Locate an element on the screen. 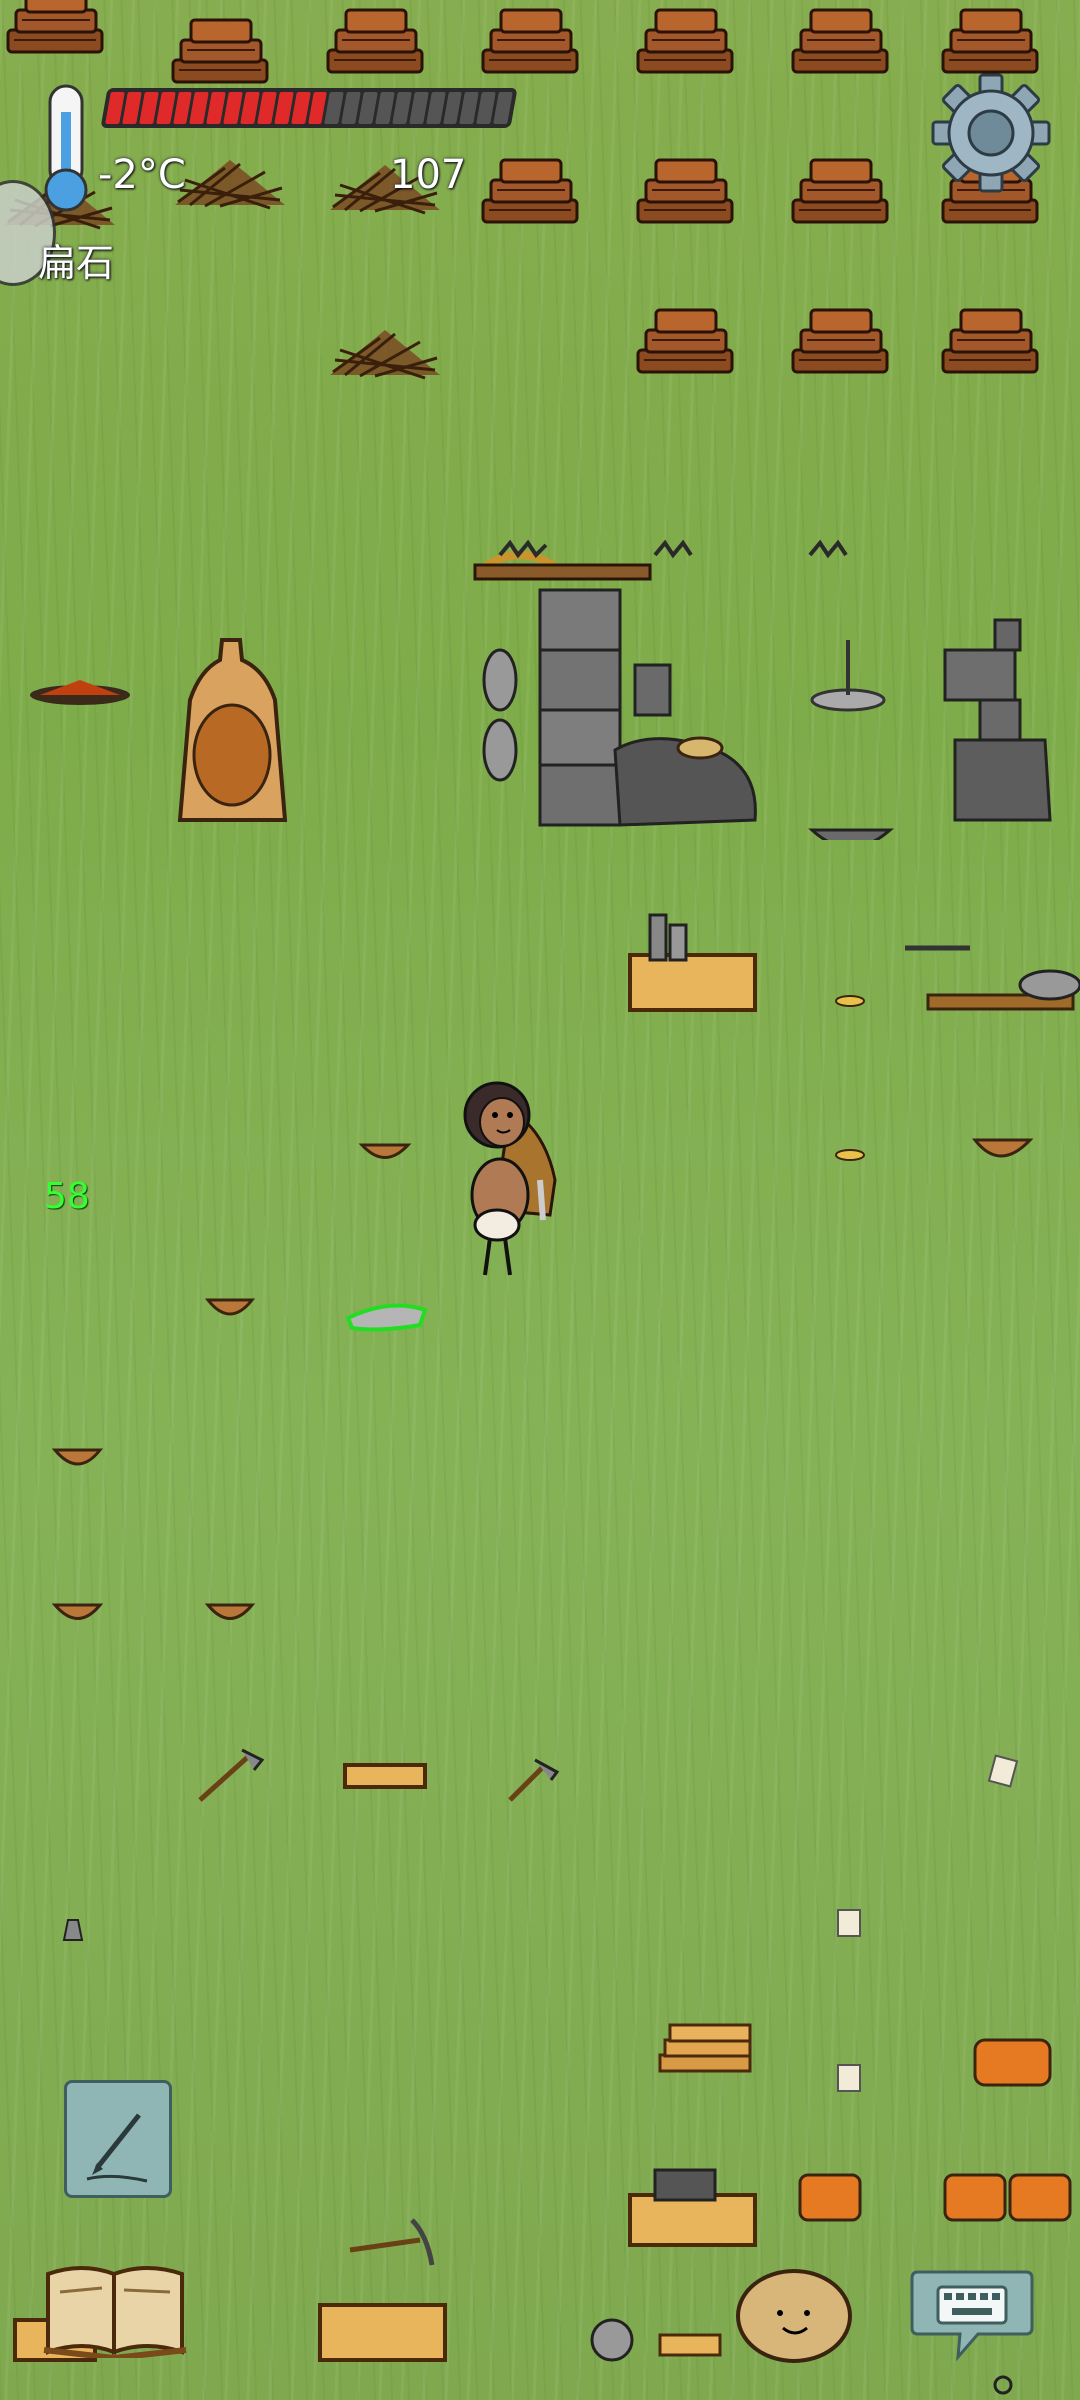 Image resolution: width=1080 pixels, height=2400 pixels. keyboard-chat-icon is located at coordinates (972, 2312).